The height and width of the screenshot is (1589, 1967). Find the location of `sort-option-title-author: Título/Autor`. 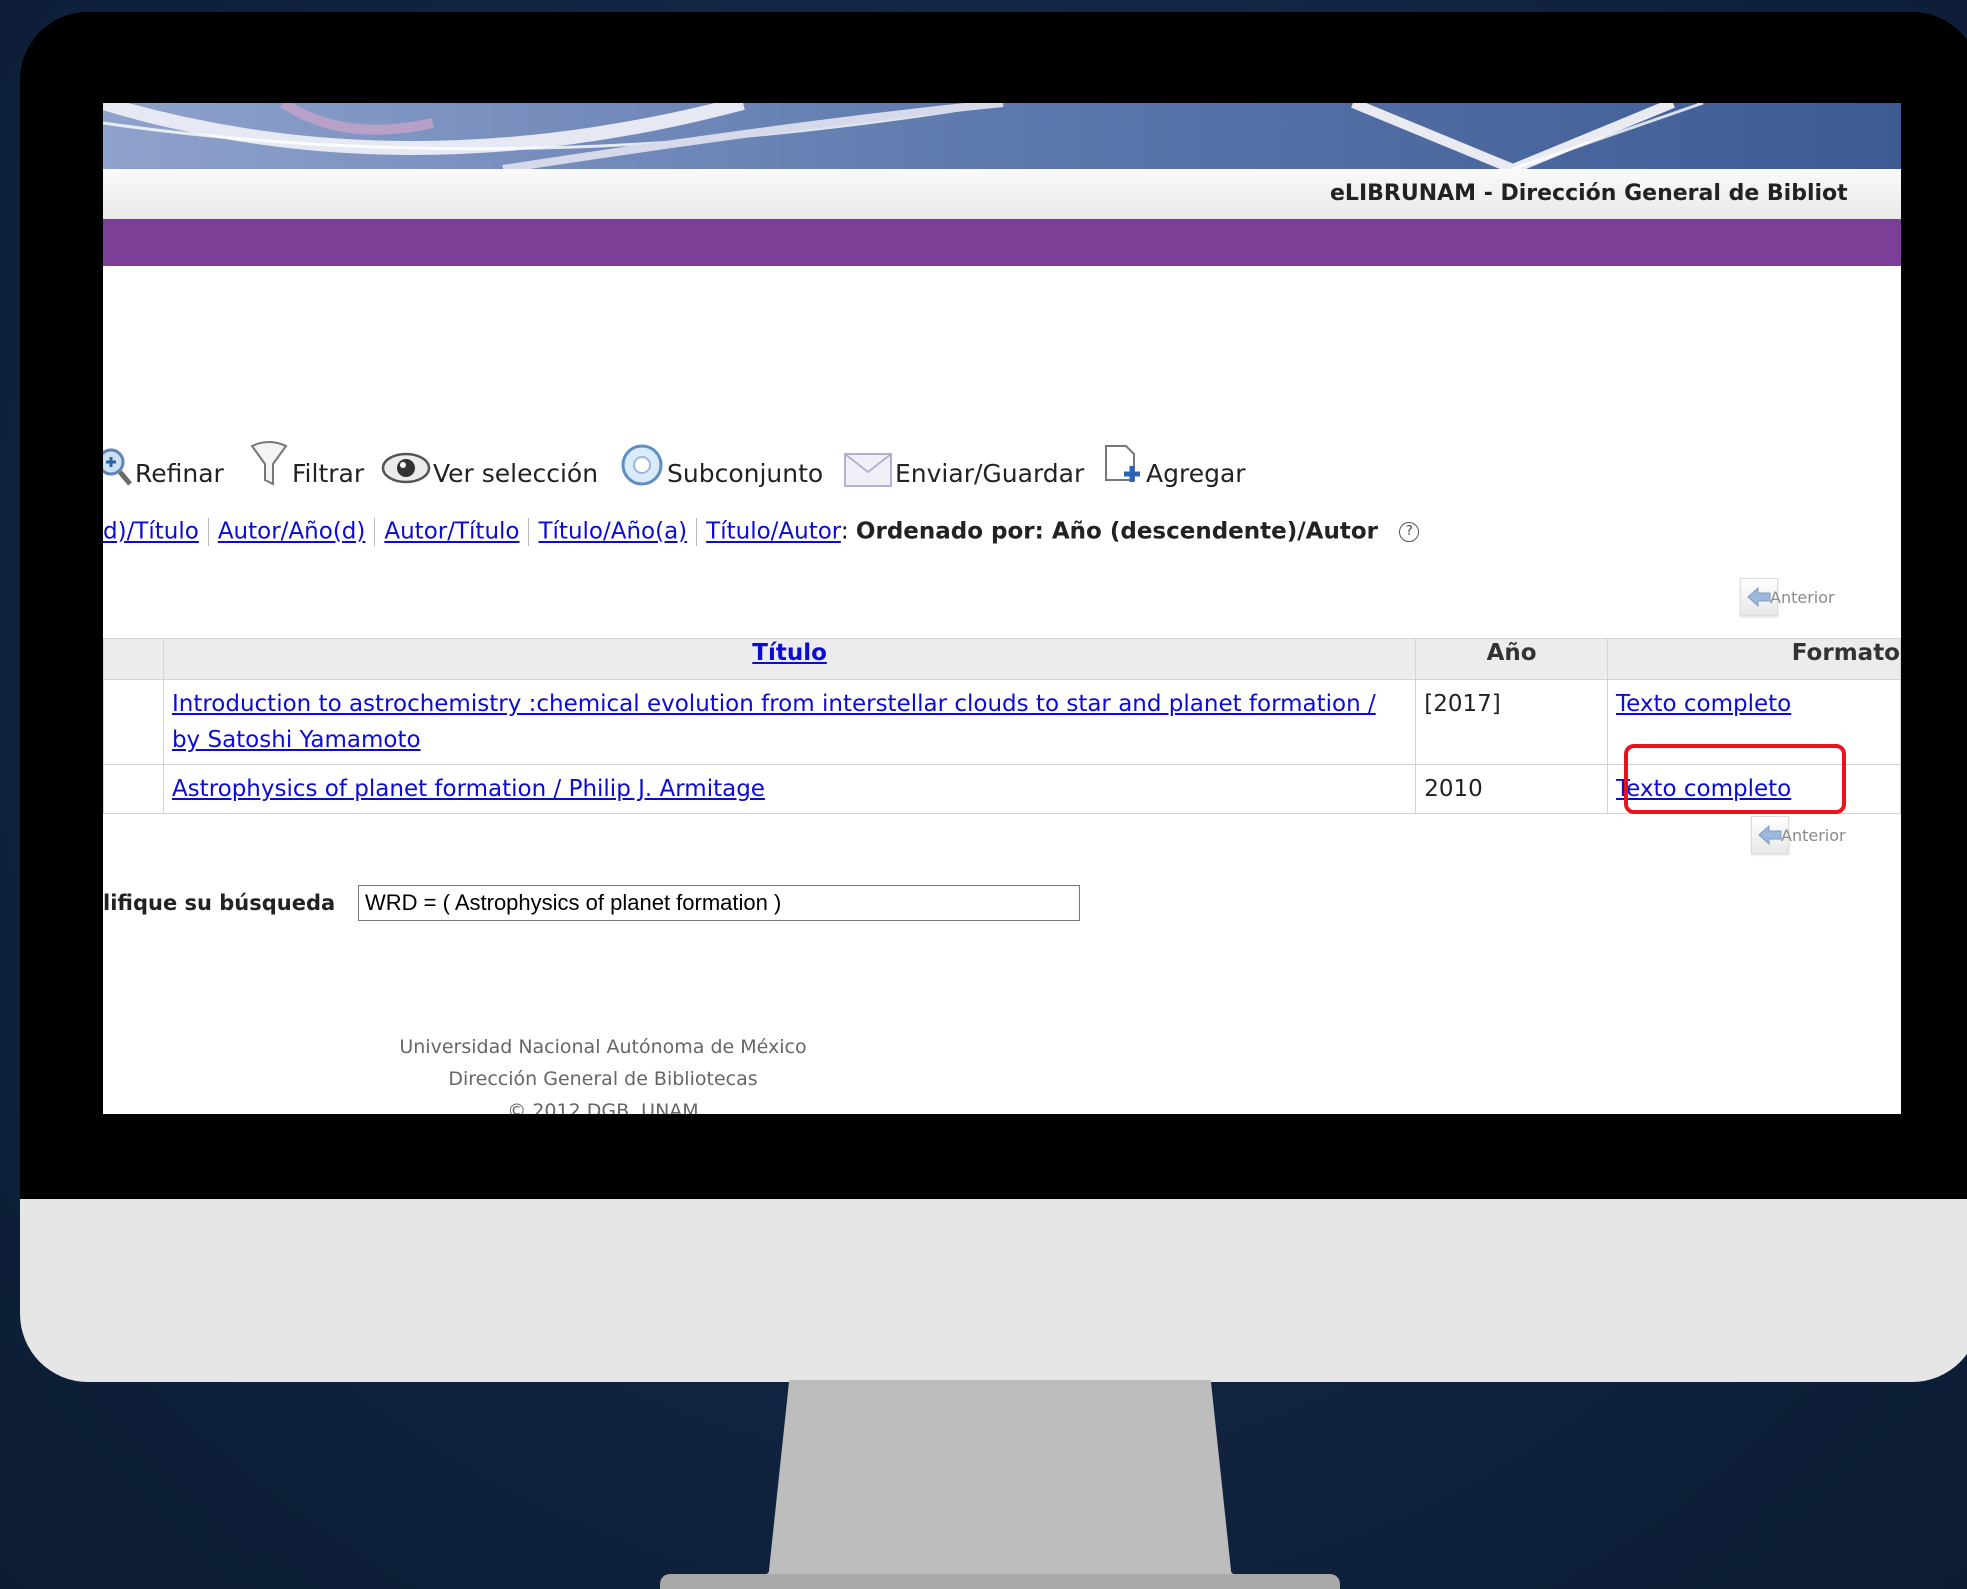

sort-option-title-author: Título/Autor is located at coordinates (773, 532).